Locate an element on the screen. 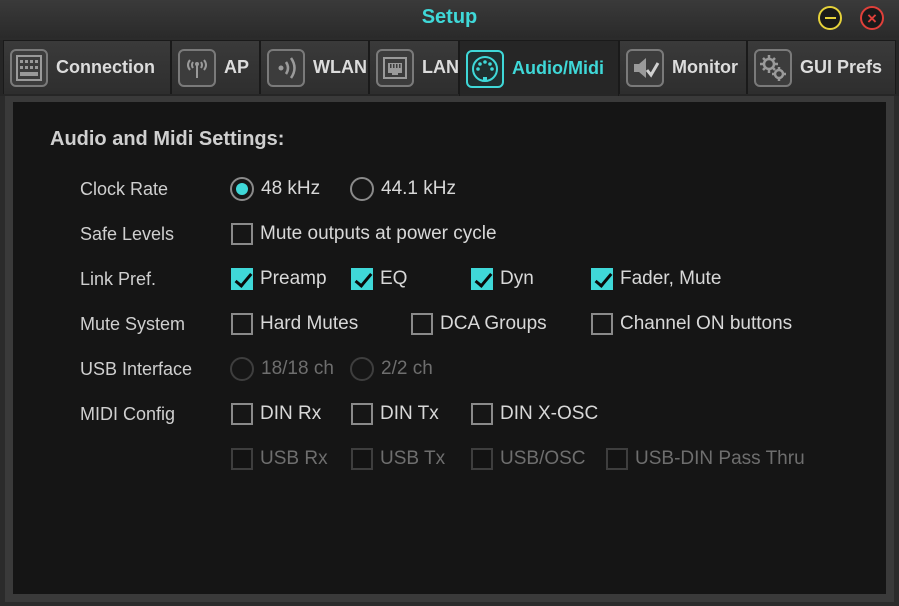 The width and height of the screenshot is (899, 606). option-label: Fader, Mute is located at coordinates (671, 278).